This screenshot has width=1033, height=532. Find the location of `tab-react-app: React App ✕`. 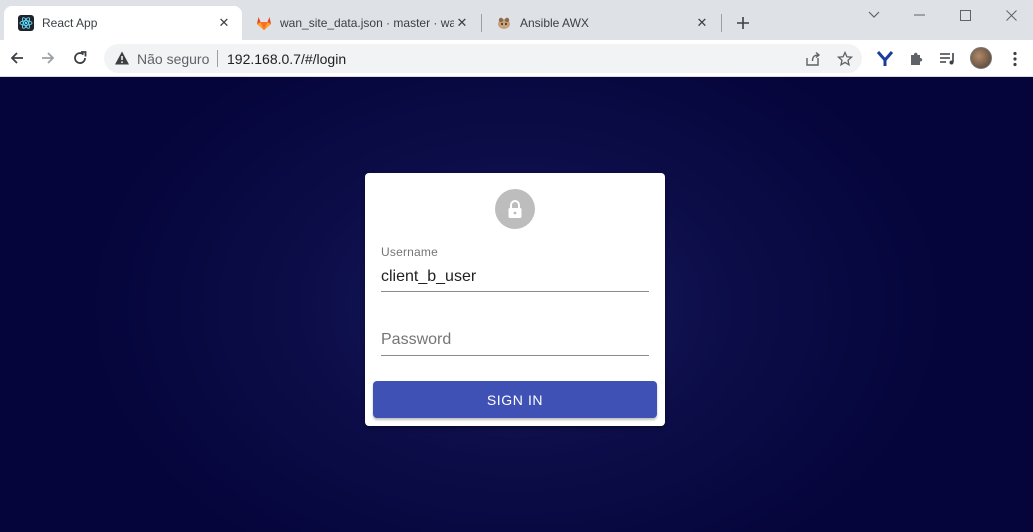

tab-react-app: React App ✕ is located at coordinates (123, 23).